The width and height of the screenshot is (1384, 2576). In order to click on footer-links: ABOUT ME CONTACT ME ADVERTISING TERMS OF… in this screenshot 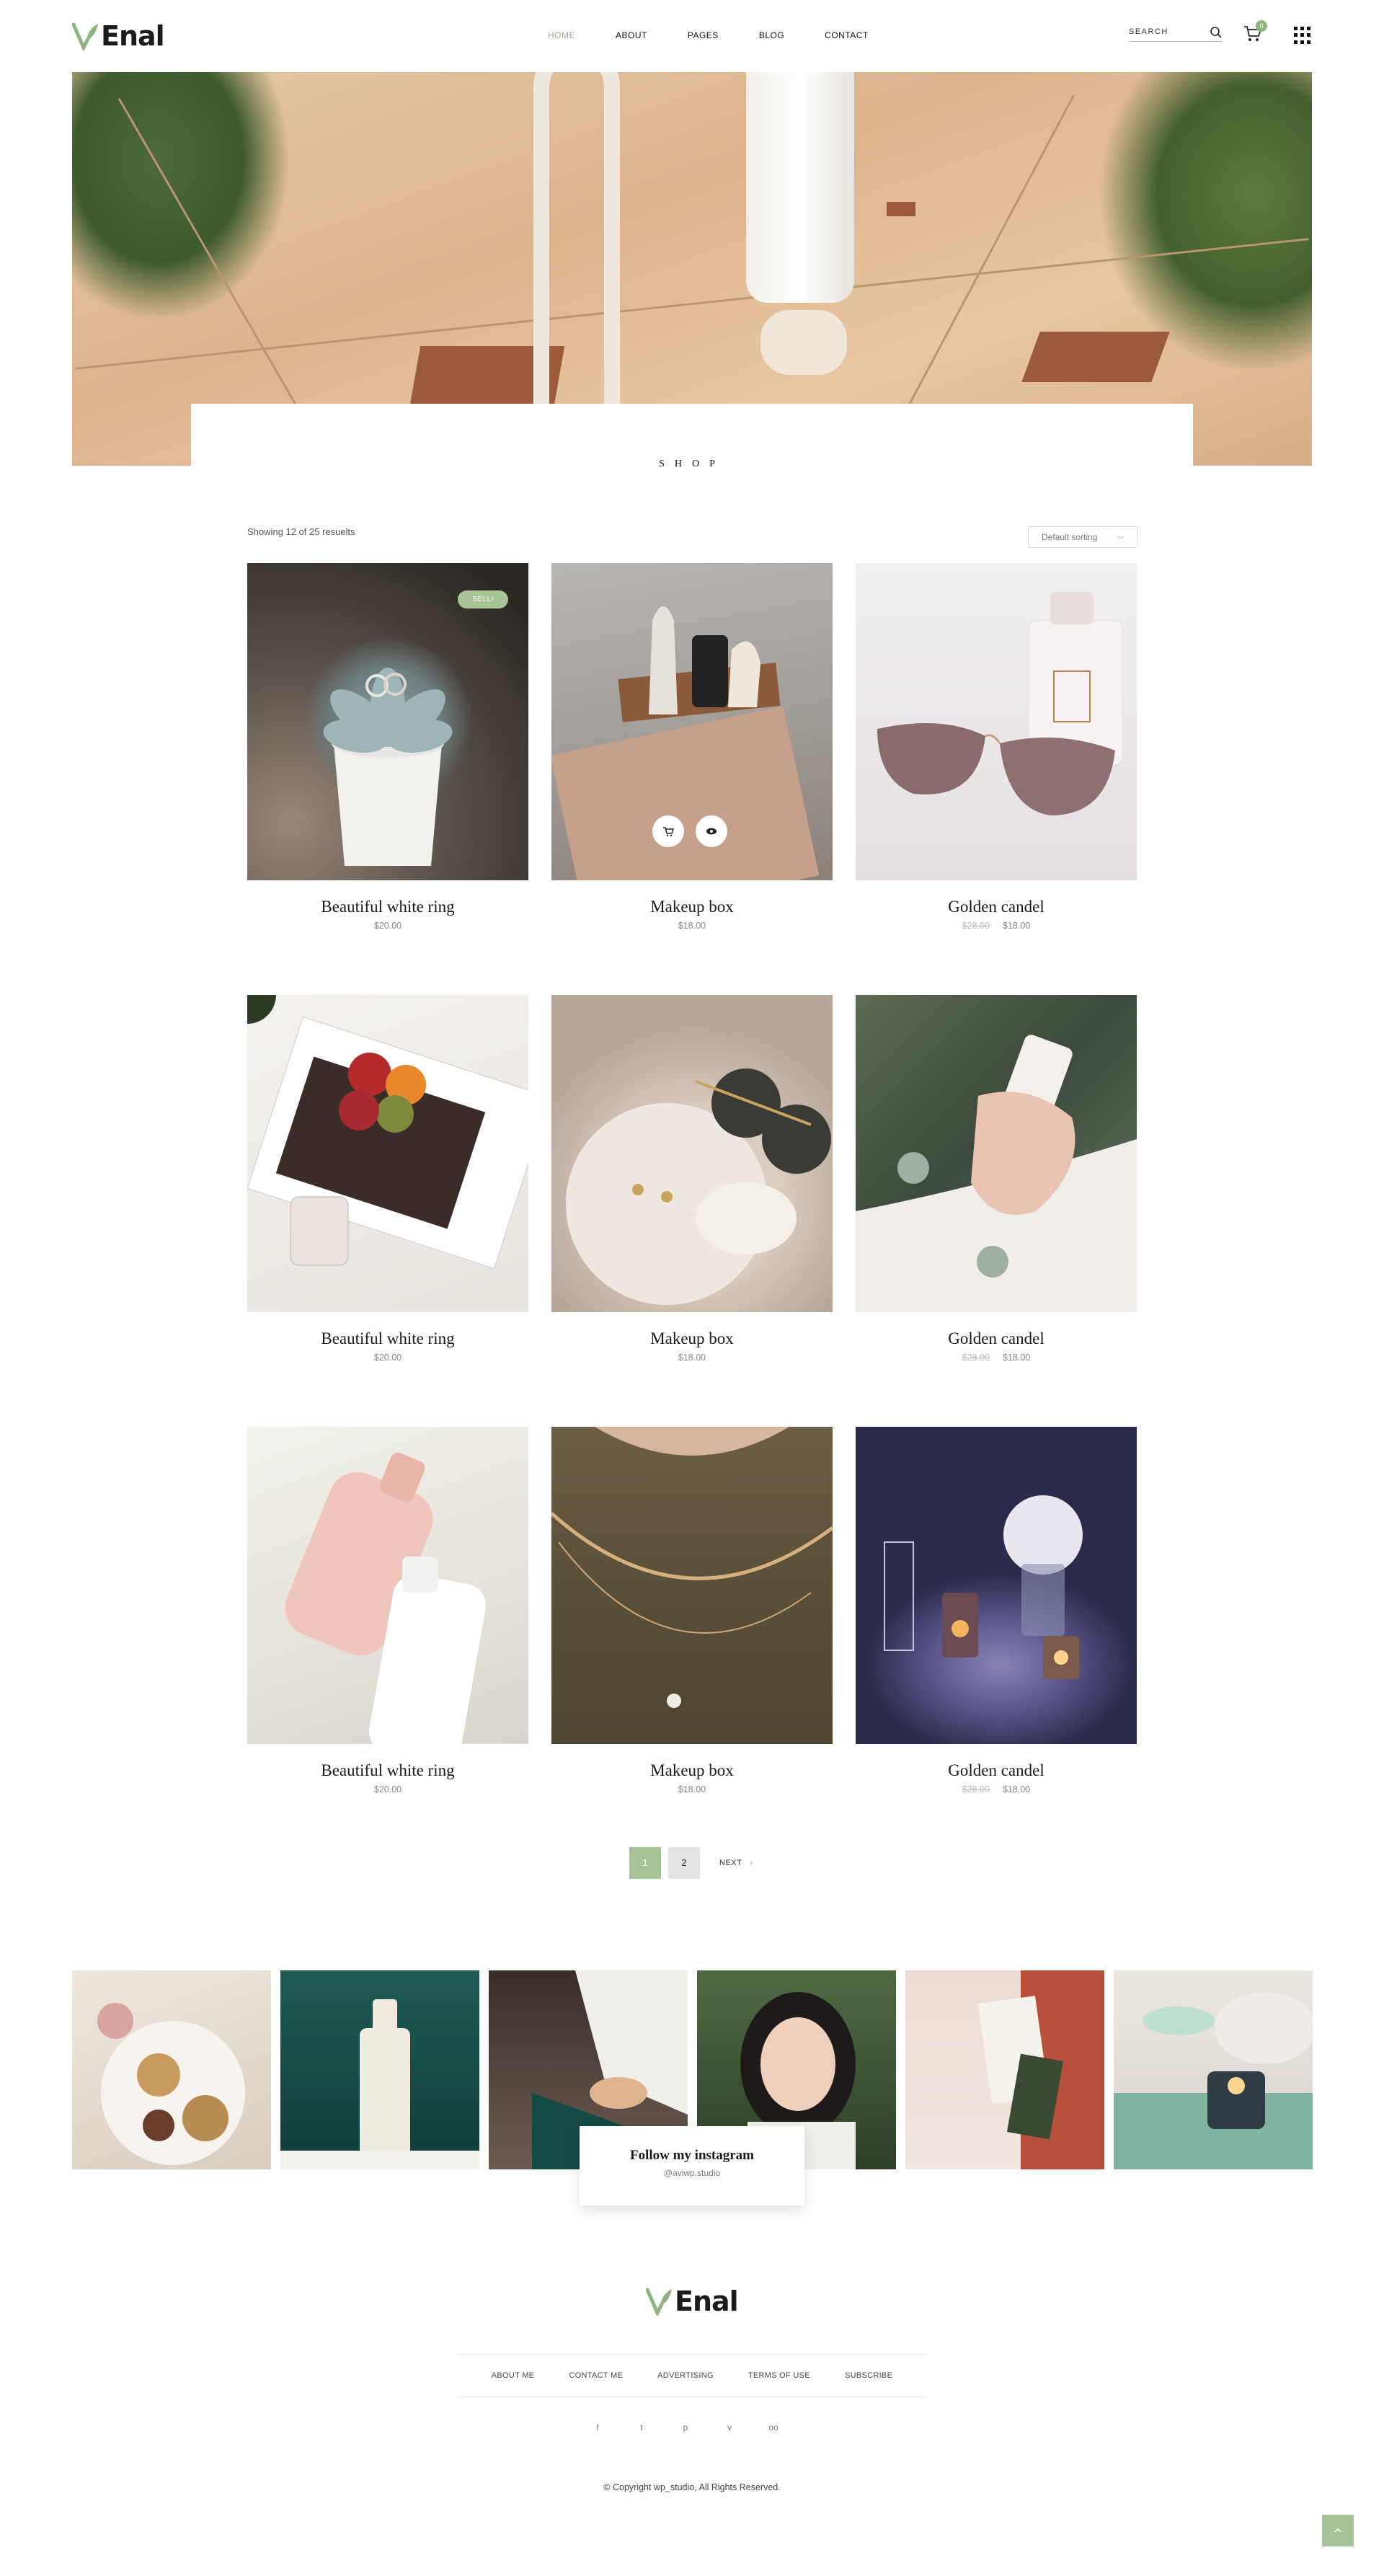, I will do `click(692, 2375)`.